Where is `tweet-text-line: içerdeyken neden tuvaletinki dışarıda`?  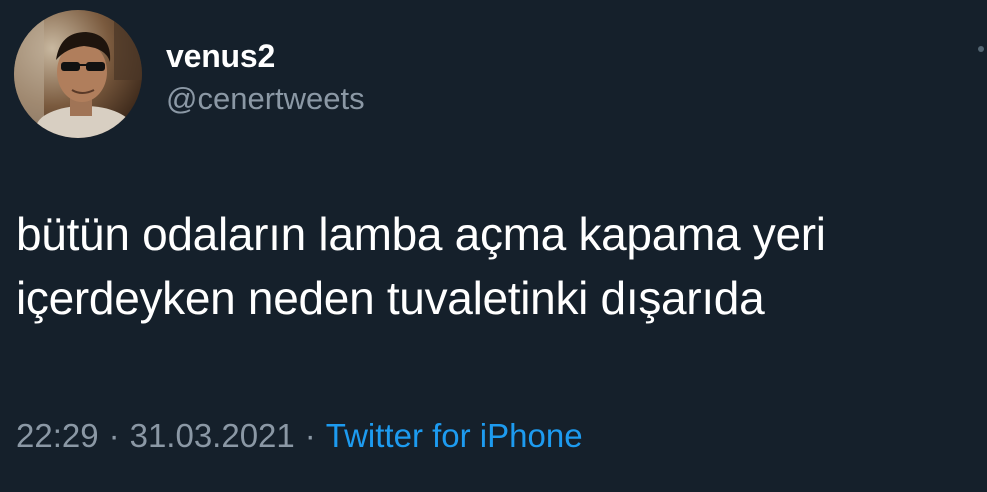
tweet-text-line: içerdeyken neden tuvaletinki dışarıda is located at coordinates (390, 298).